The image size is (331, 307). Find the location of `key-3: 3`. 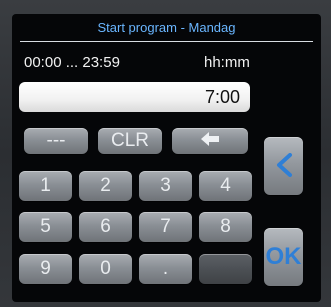

key-3: 3 is located at coordinates (165, 186).